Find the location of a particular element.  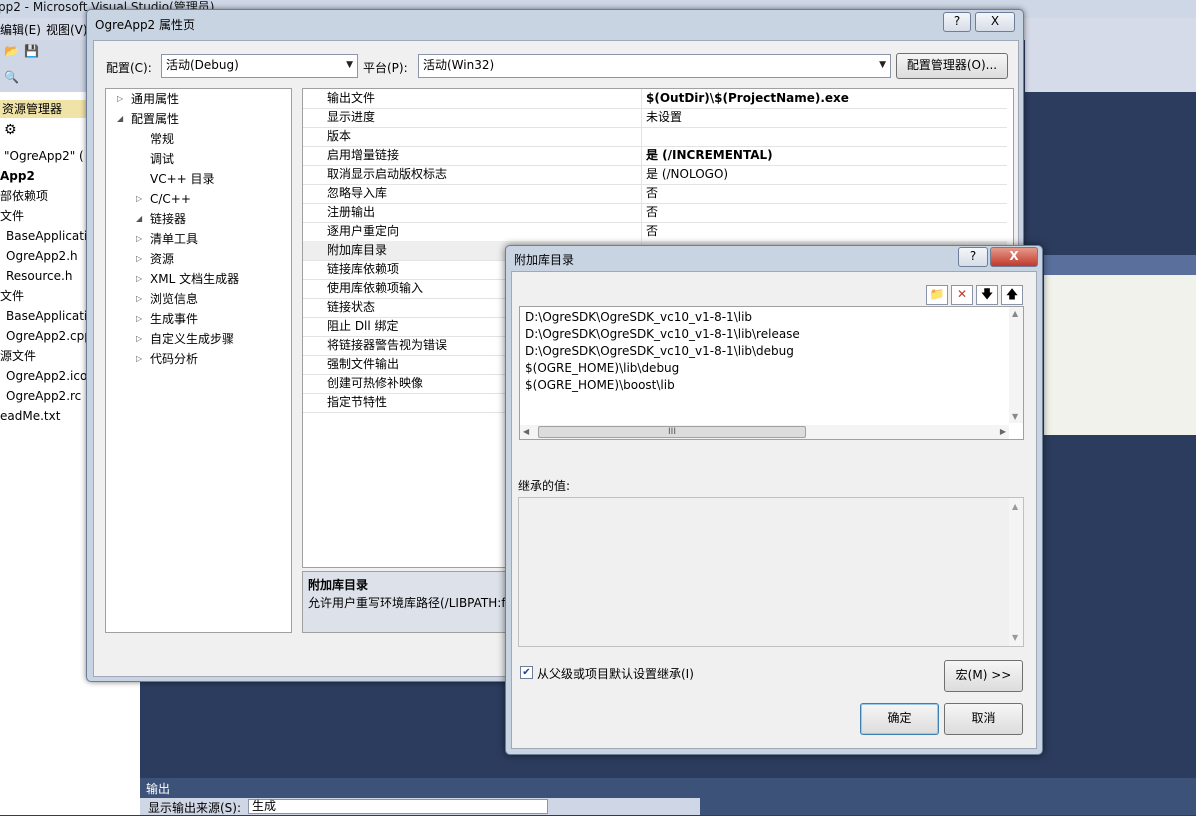

new-folder-icon: 📁 is located at coordinates (937, 295).